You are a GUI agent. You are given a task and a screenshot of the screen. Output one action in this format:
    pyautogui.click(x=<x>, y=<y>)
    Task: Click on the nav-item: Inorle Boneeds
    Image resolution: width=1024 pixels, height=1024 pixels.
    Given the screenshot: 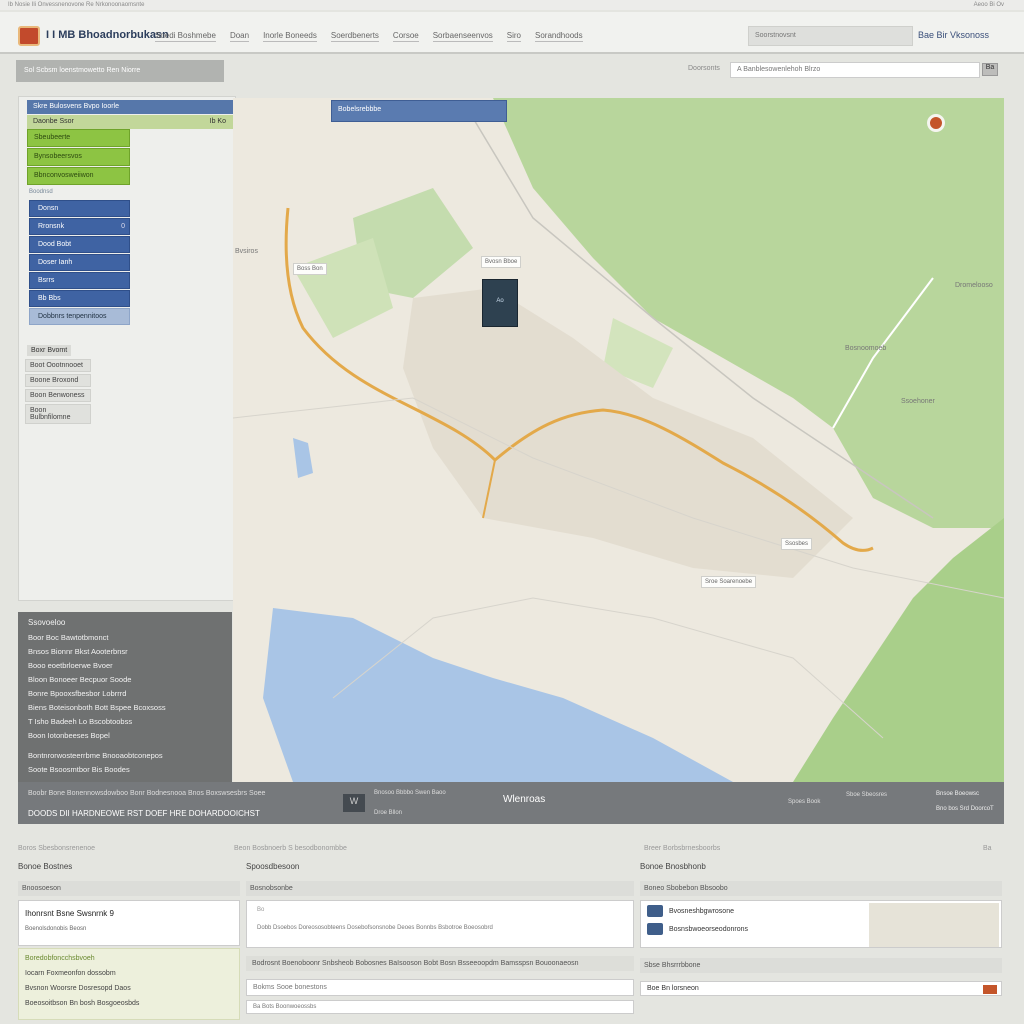 What is the action you would take?
    pyautogui.click(x=290, y=36)
    